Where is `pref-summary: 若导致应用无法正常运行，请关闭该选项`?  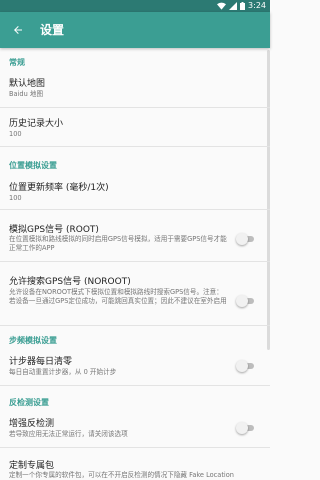 pref-summary: 若导致应用无法正常运行，请关闭该选项 is located at coordinates (68, 434).